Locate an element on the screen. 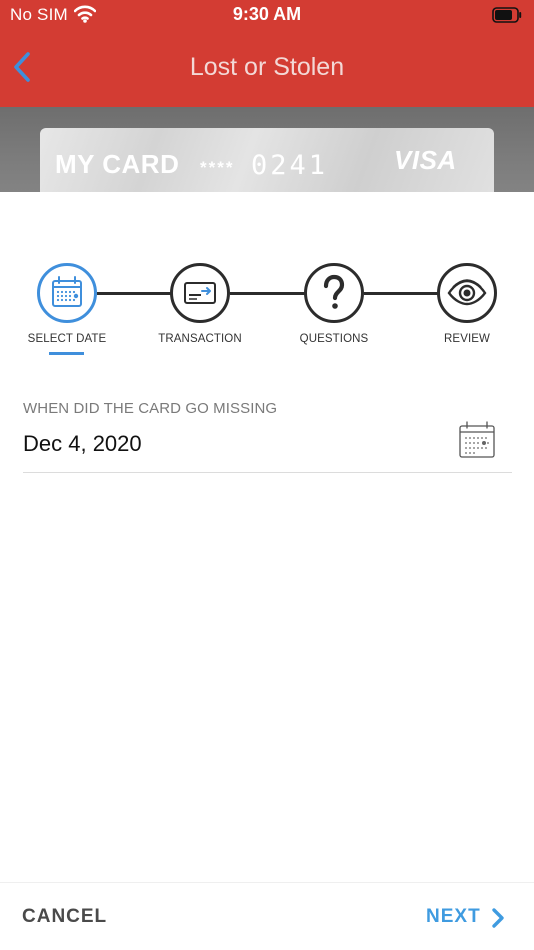 The image size is (534, 950). active-step-indicator is located at coordinates (66, 353).